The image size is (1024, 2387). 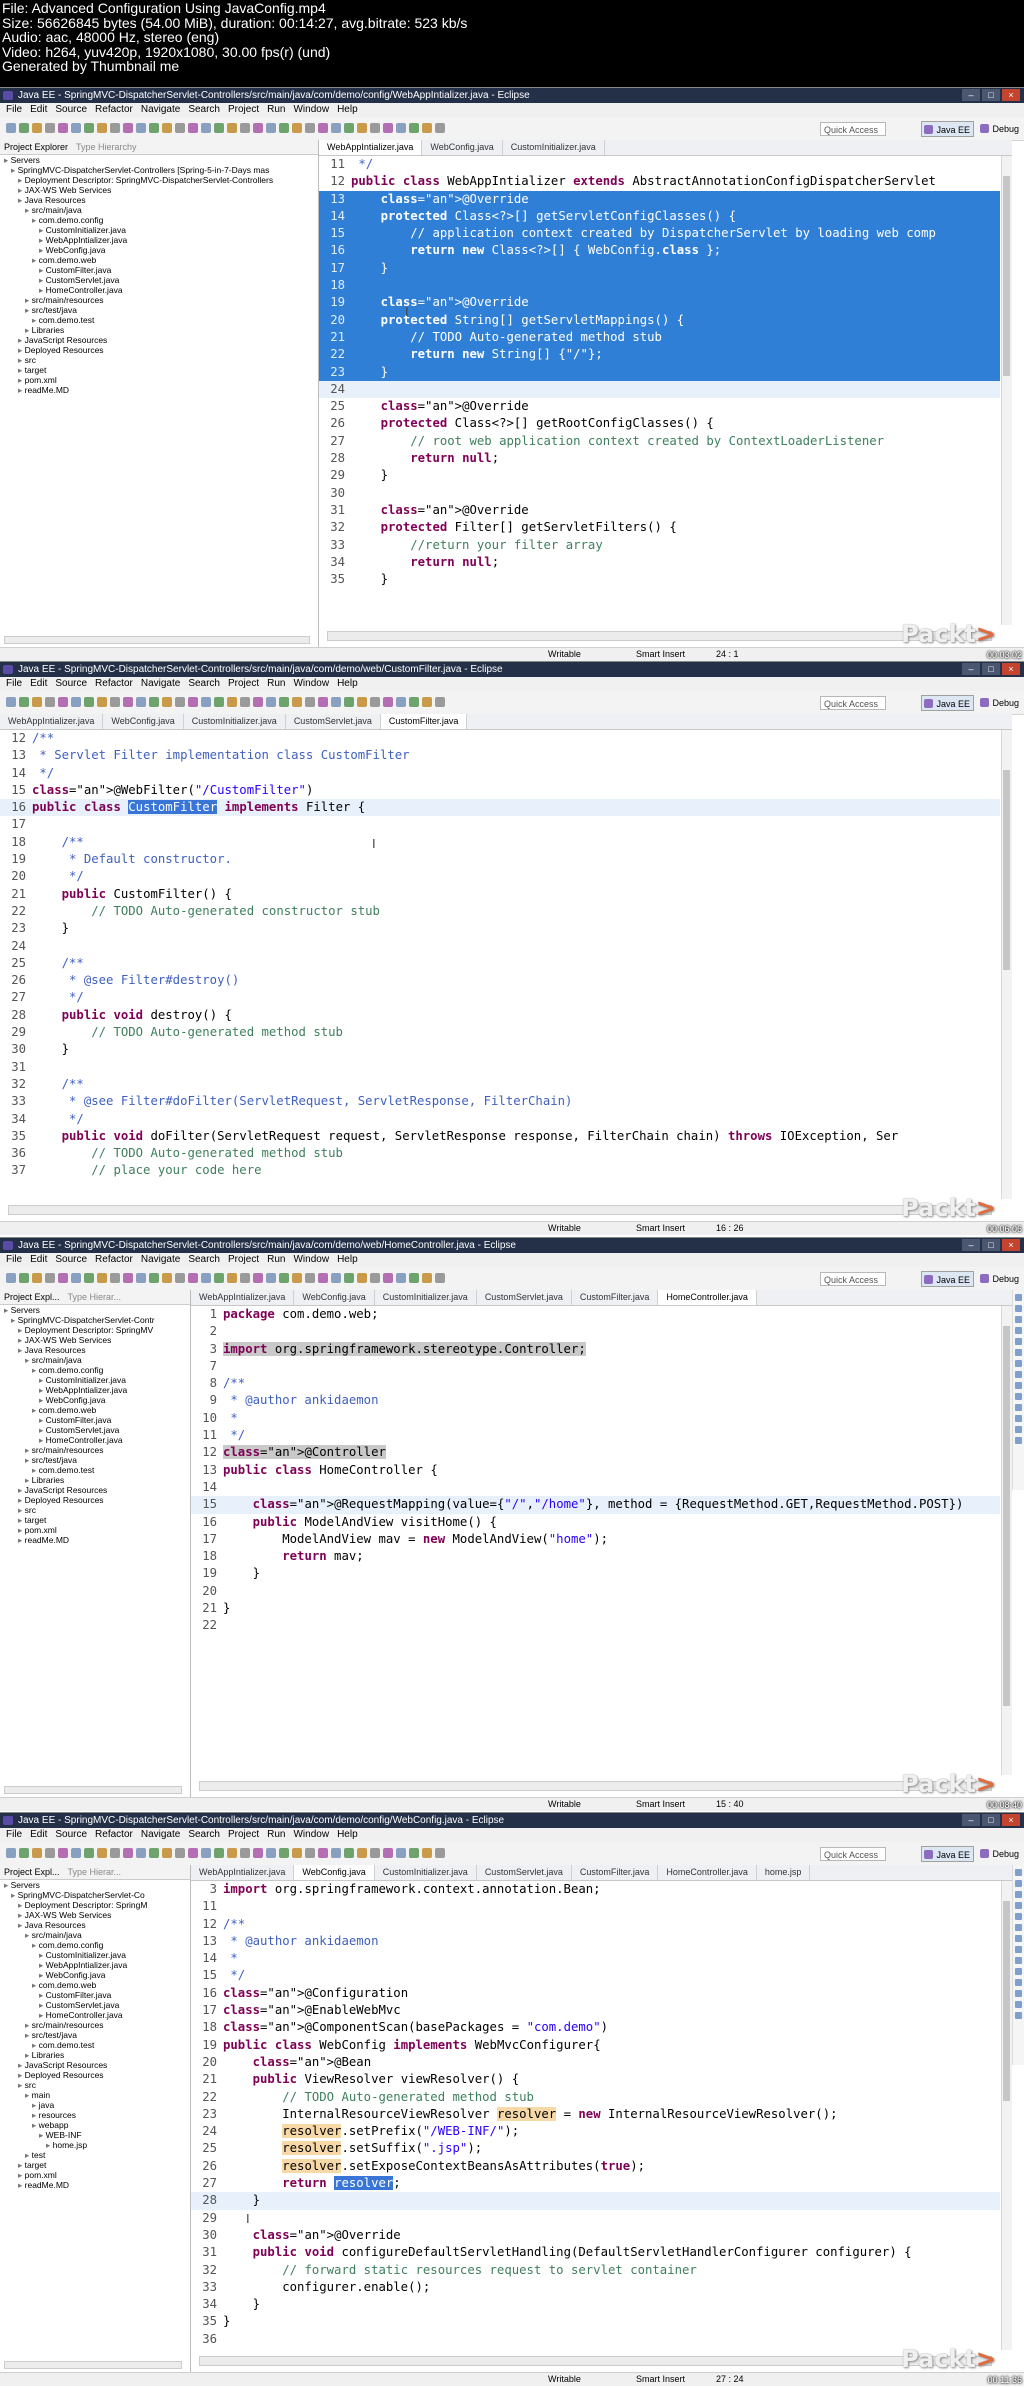 I want to click on tree-item: ▸ Servers, so click(x=159, y=160).